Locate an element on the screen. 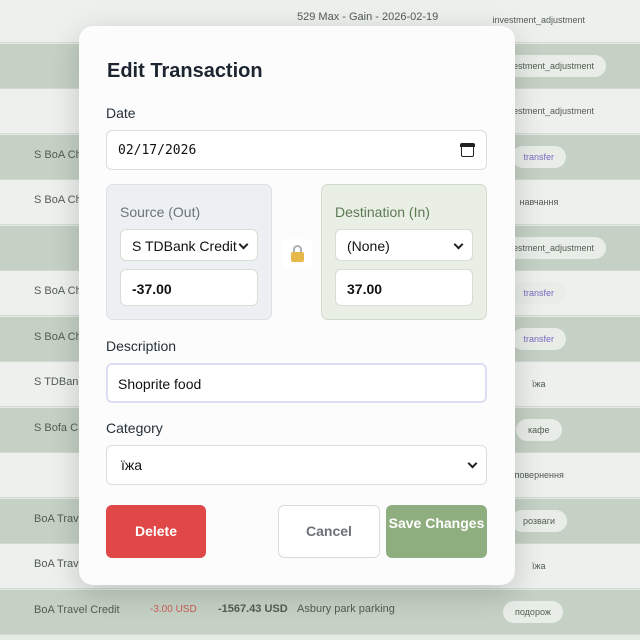  date-input: 02/17/2026 is located at coordinates (296, 150).